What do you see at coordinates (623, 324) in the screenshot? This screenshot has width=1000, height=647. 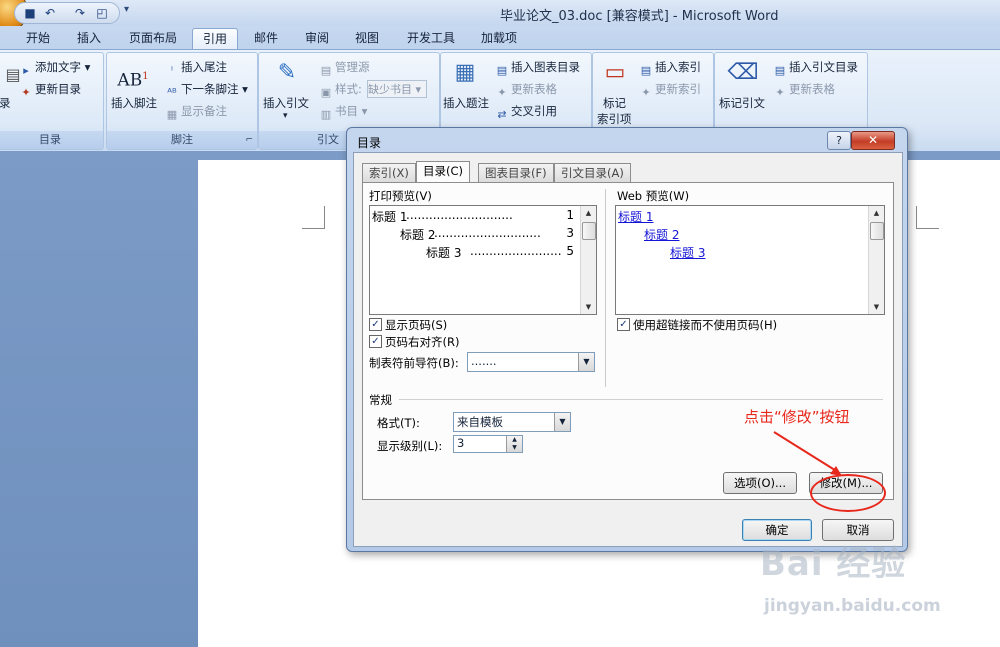 I see `use-hyperlinks-checkbox: ✓` at bounding box center [623, 324].